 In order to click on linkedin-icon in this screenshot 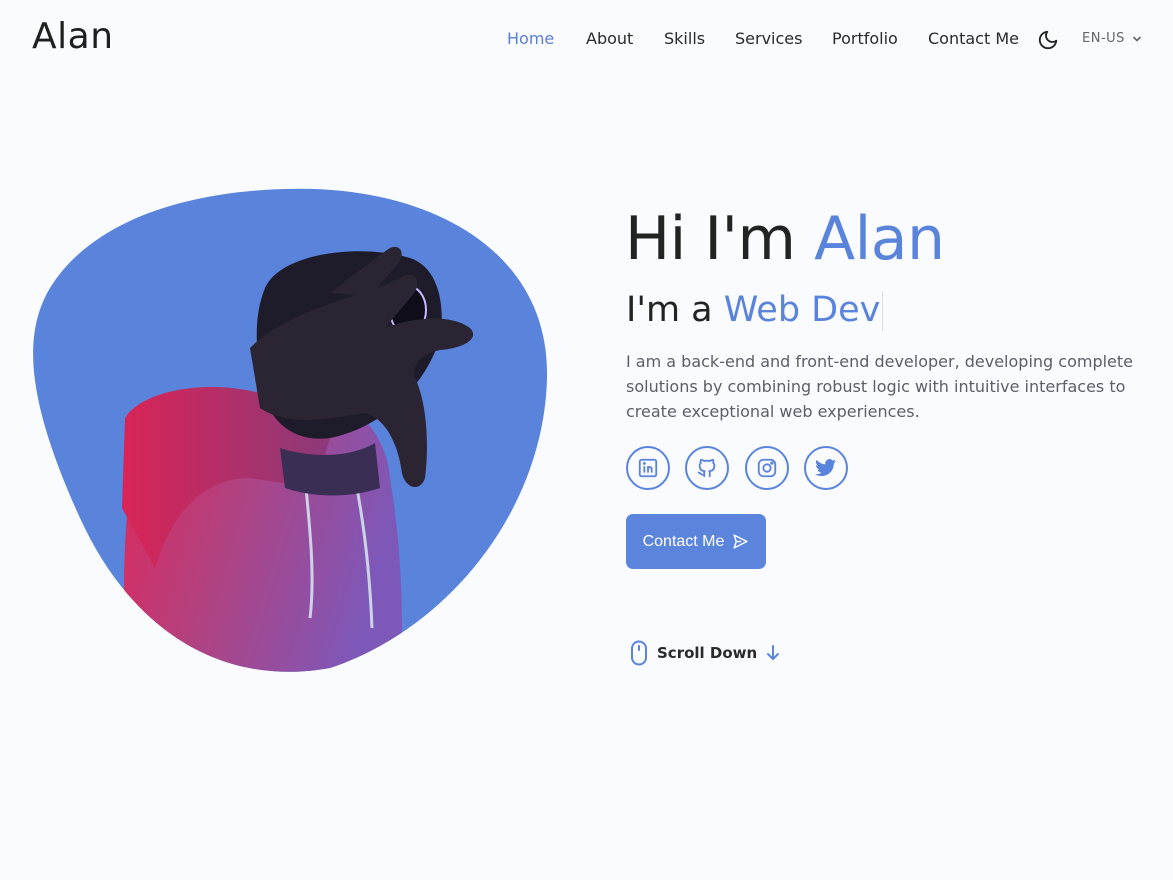, I will do `click(648, 468)`.